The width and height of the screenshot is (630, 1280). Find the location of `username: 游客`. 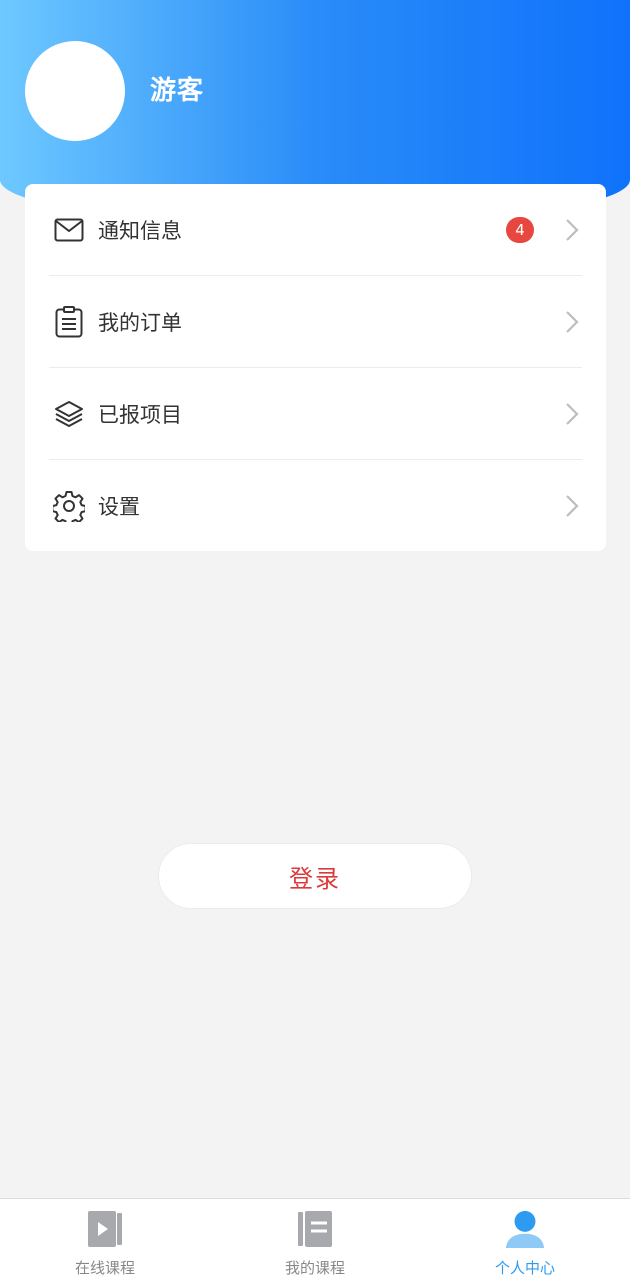

username: 游客 is located at coordinates (177, 88).